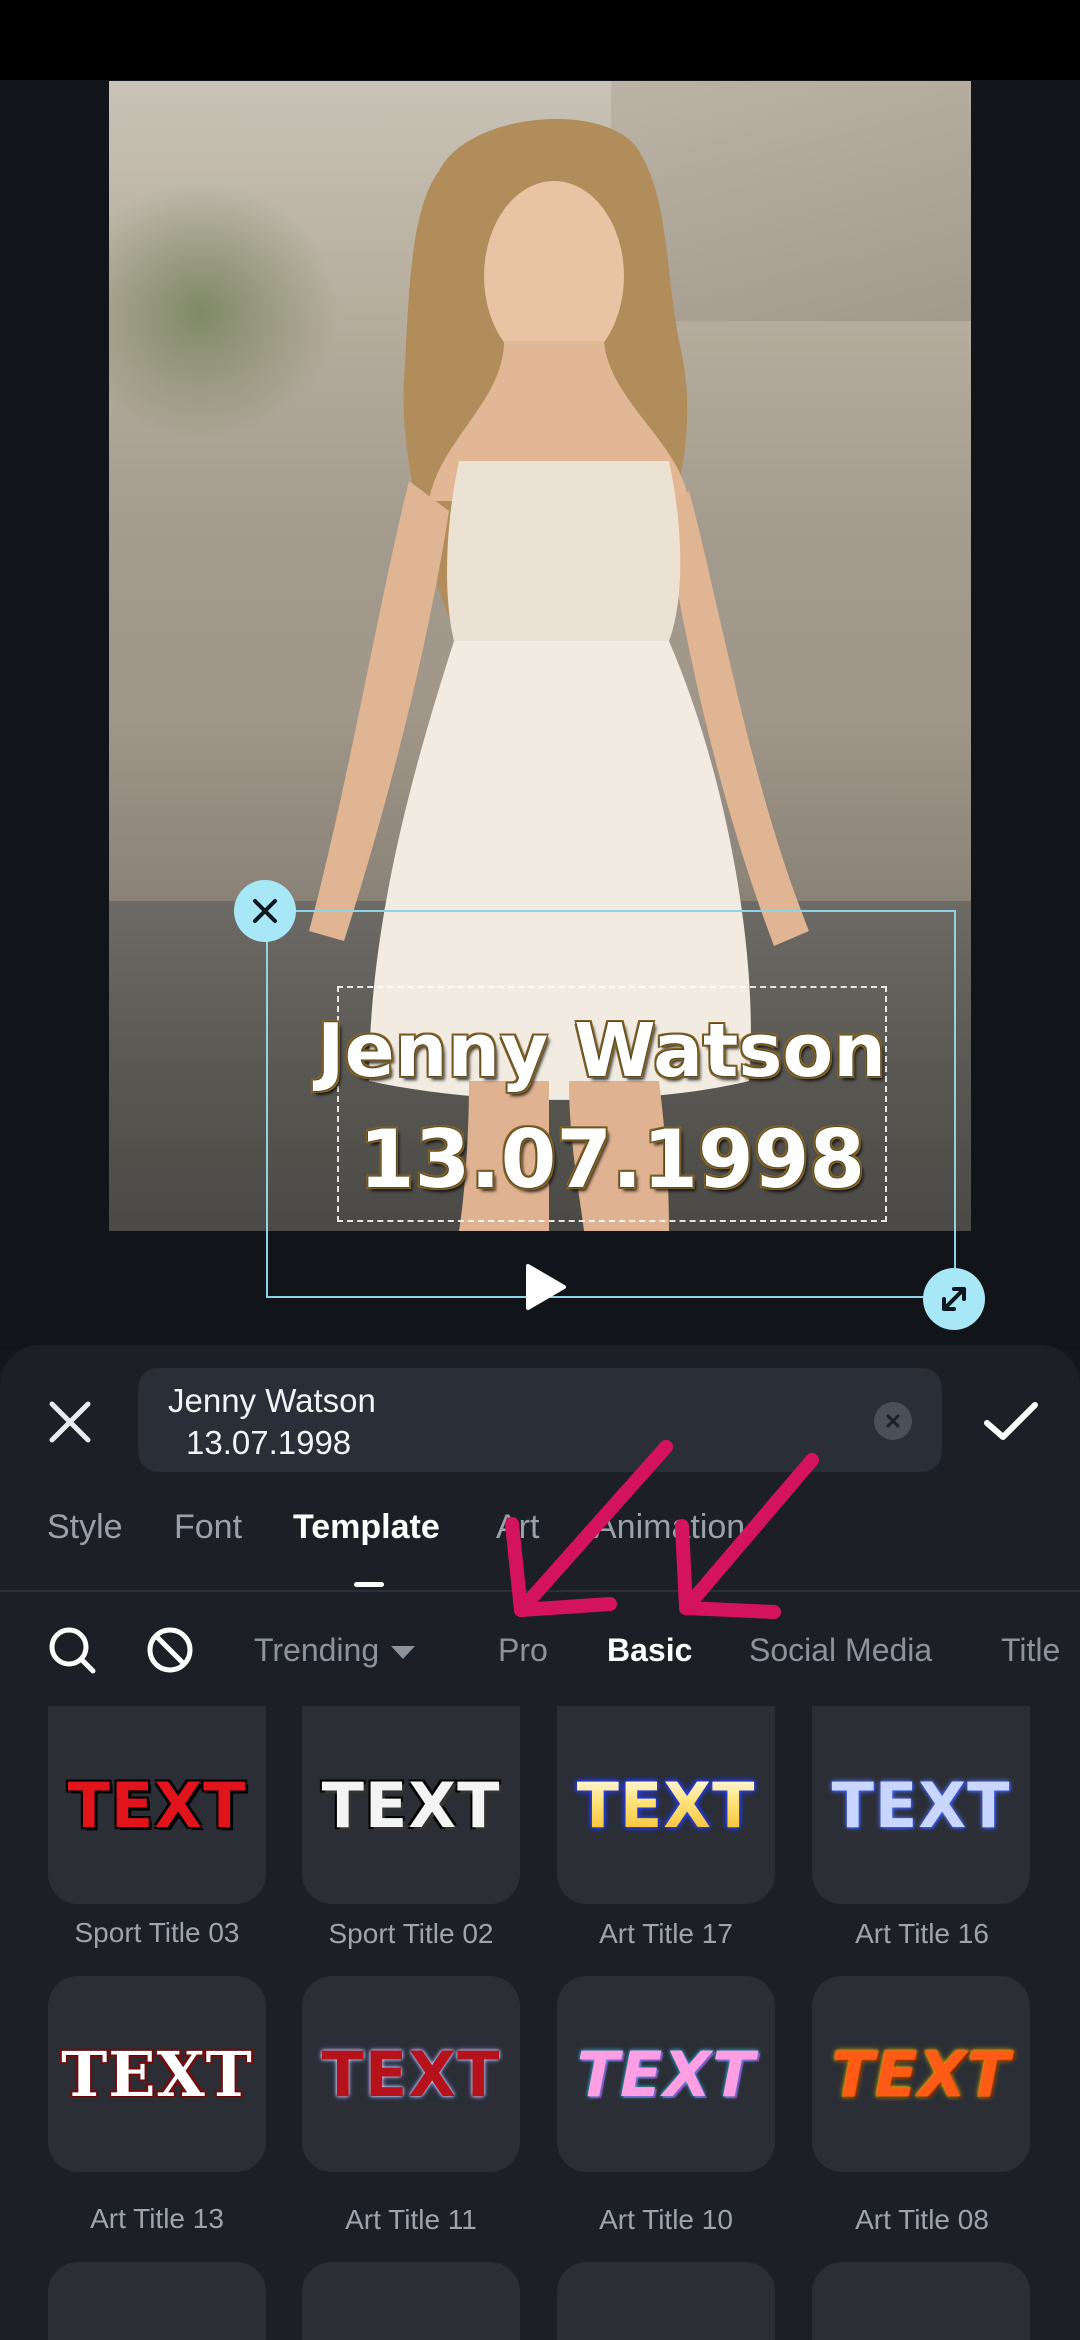 The width and height of the screenshot is (1080, 2340). I want to click on template-label: Art Title 13, so click(157, 2218).